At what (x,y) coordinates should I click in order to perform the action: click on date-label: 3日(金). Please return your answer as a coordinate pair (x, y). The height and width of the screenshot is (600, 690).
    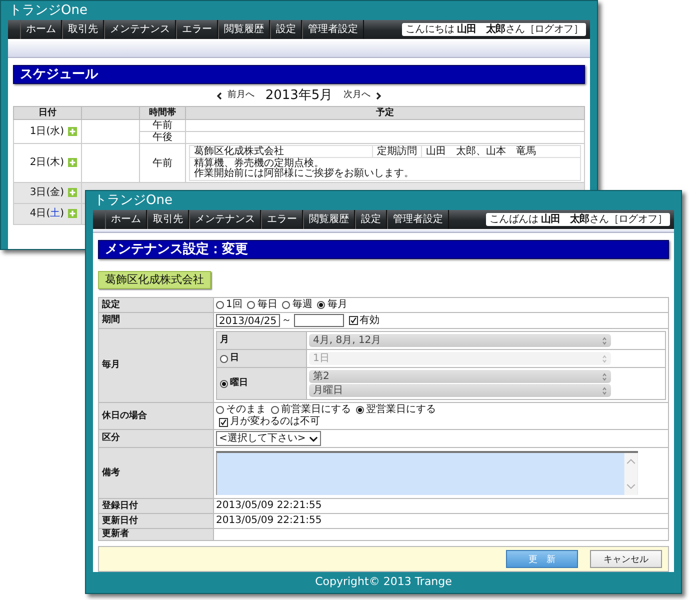
    Looking at the image, I should click on (47, 192).